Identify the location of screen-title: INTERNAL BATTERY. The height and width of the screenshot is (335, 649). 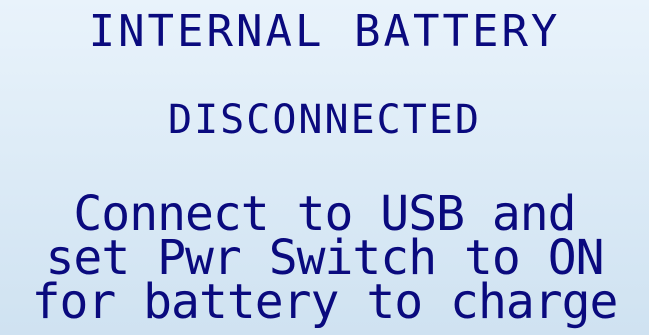
(324, 31).